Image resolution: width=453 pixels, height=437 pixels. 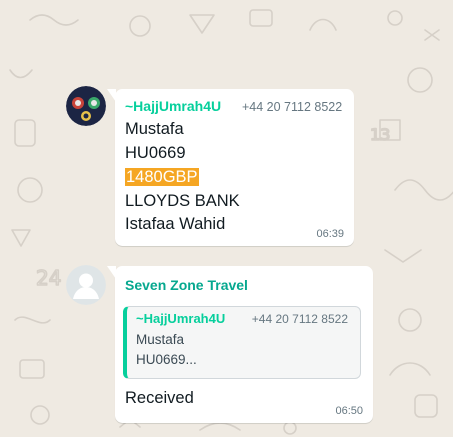 I want to click on message-text: Received, so click(x=159, y=398).